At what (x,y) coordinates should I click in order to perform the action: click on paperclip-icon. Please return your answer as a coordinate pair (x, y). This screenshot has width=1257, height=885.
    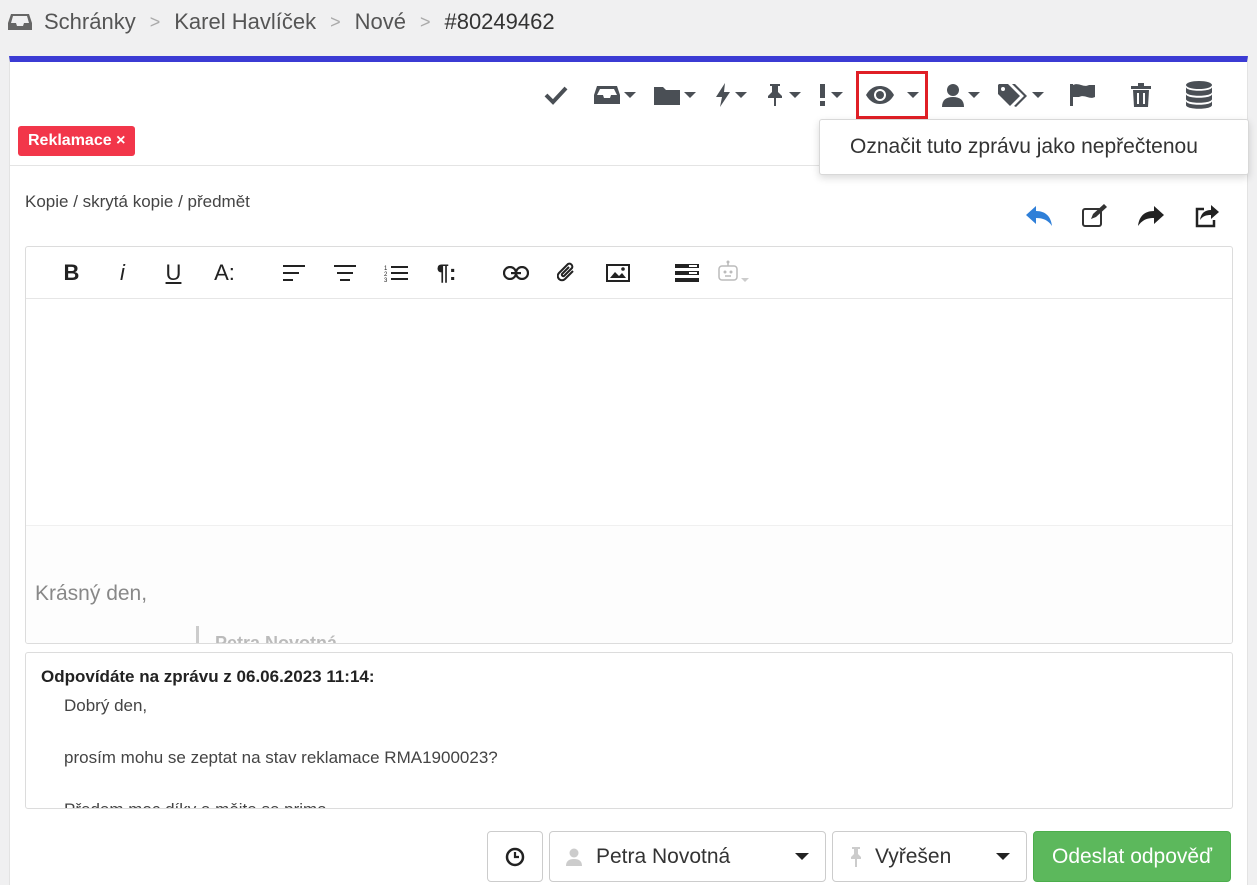
    Looking at the image, I should click on (565, 271).